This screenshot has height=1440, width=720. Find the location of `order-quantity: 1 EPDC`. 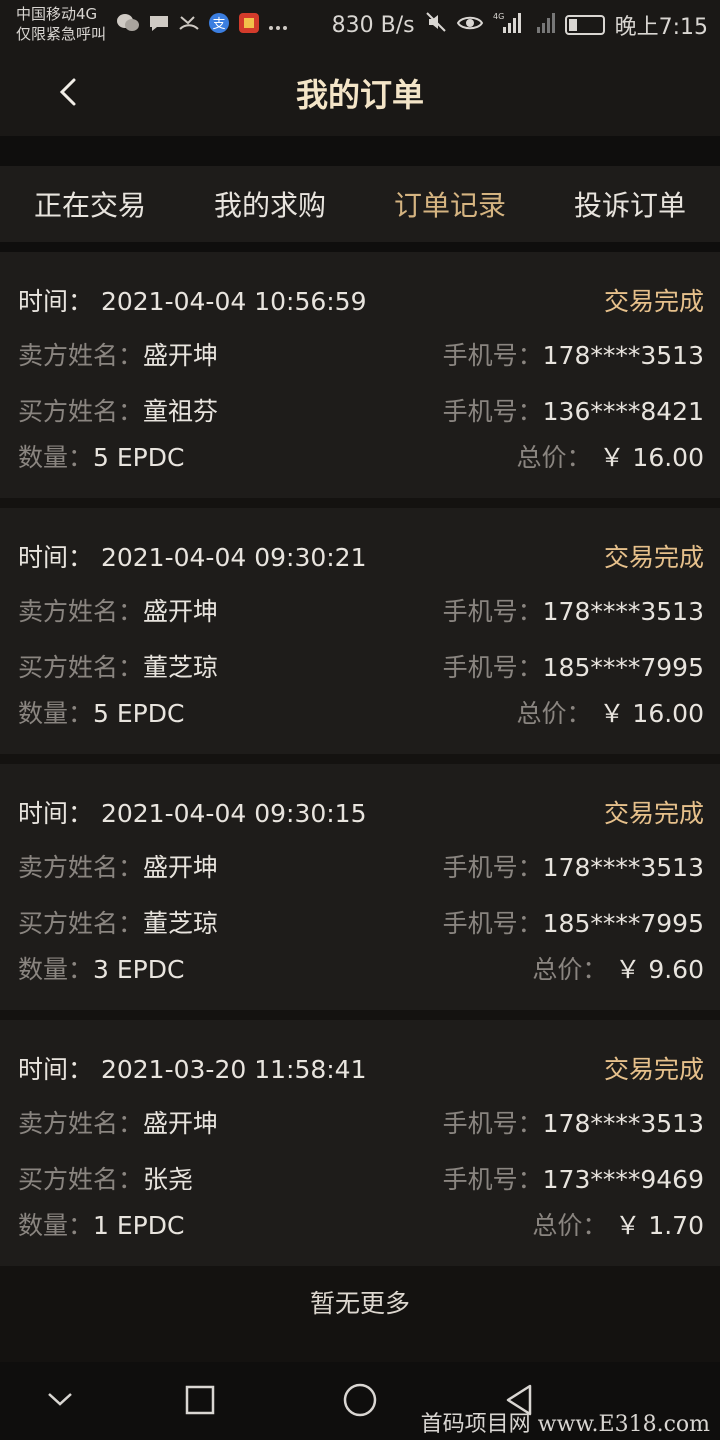

order-quantity: 1 EPDC is located at coordinates (139, 1225).